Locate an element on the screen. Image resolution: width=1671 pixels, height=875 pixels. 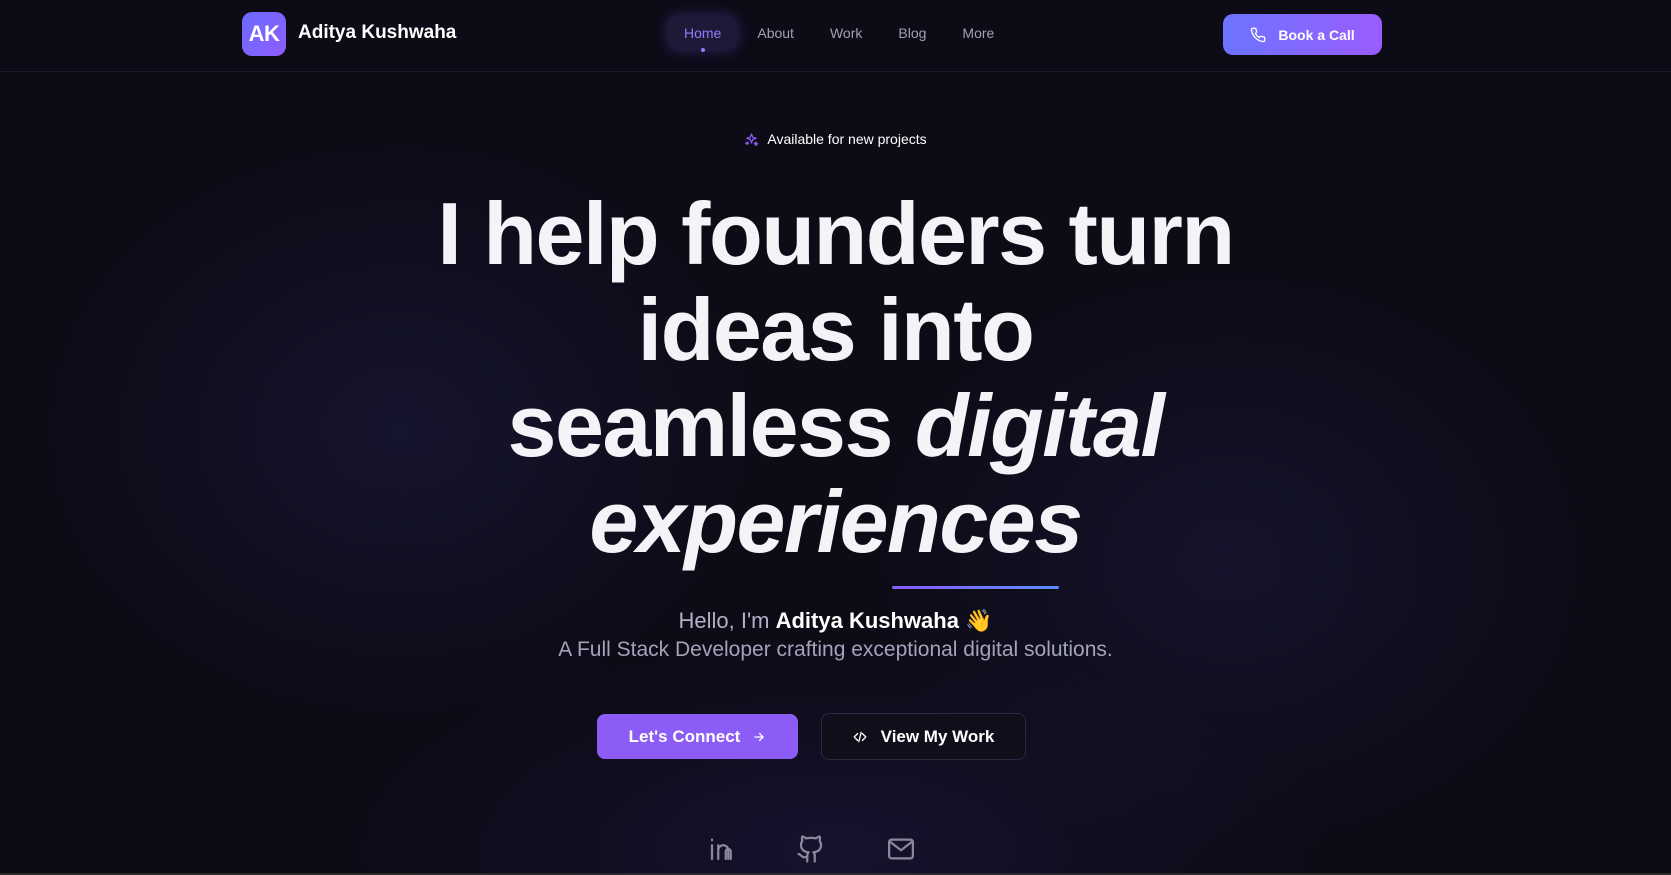
logo: AK is located at coordinates (264, 34).